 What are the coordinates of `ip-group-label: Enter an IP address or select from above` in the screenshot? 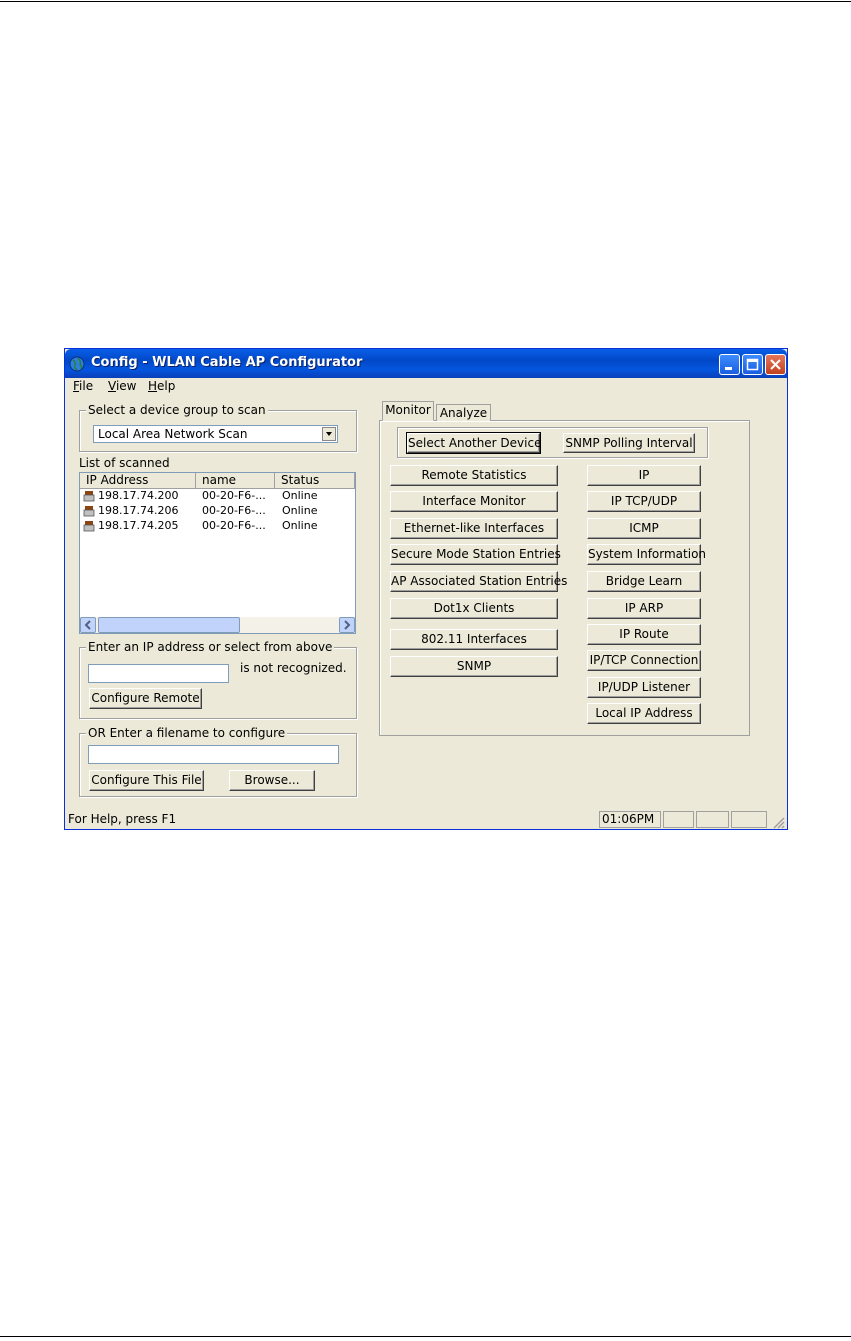 It's located at (210, 647).